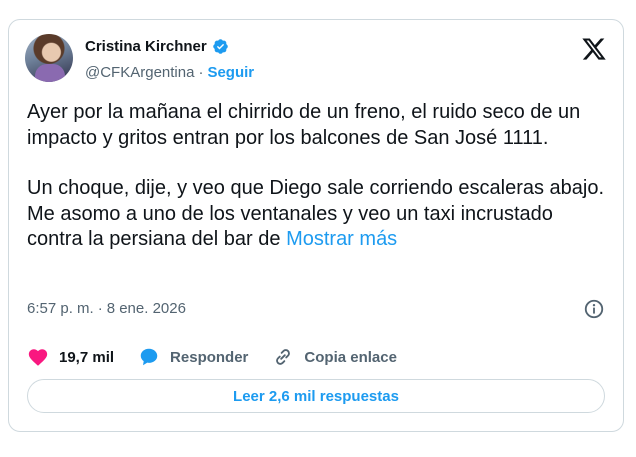  I want to click on show-more-link: Mostrar más, so click(341, 239).